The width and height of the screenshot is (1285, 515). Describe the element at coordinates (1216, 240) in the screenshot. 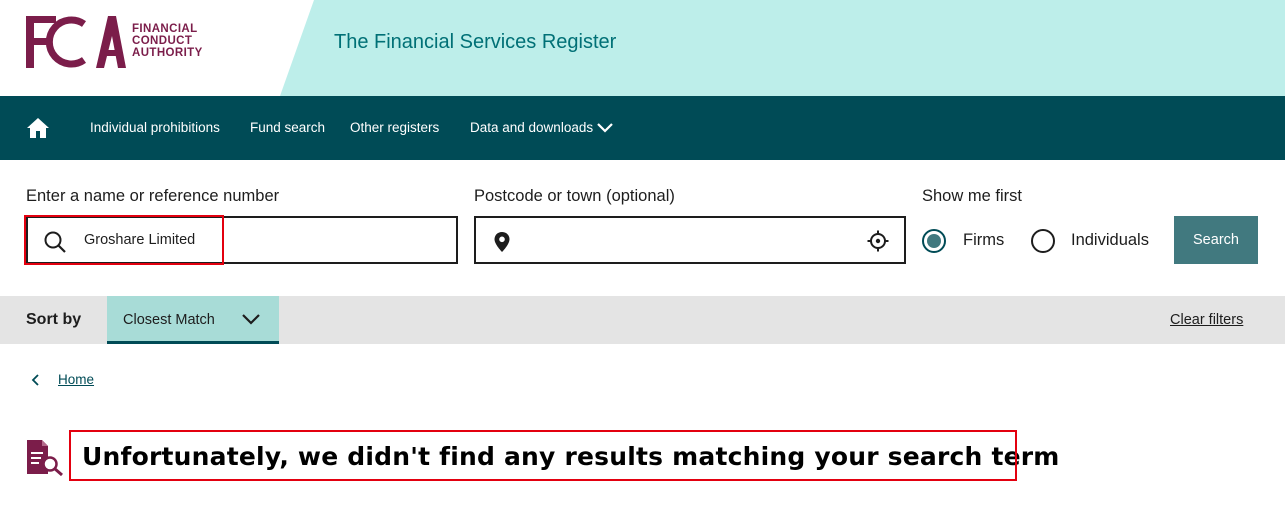

I see `search-button: Search` at that location.